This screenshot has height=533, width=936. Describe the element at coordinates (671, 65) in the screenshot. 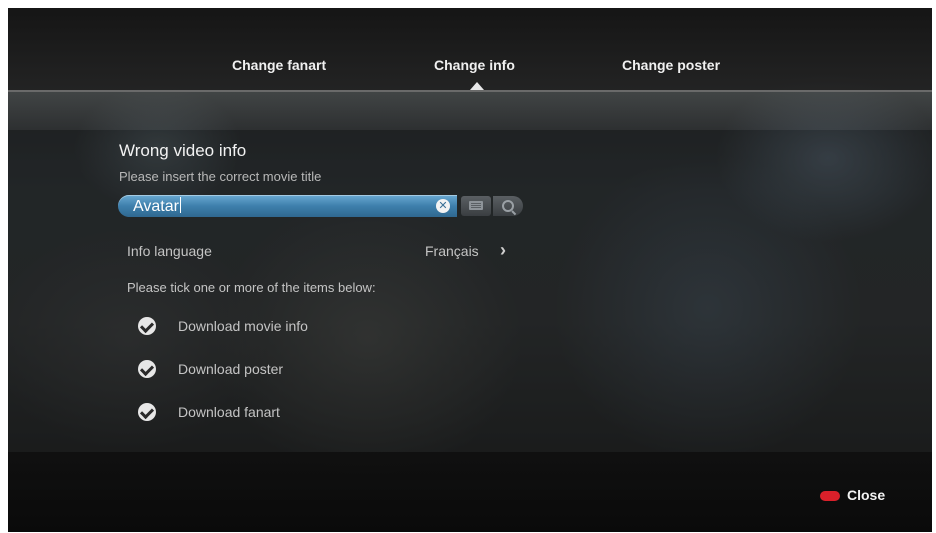

I see `tab-change-poster: Change poster` at that location.